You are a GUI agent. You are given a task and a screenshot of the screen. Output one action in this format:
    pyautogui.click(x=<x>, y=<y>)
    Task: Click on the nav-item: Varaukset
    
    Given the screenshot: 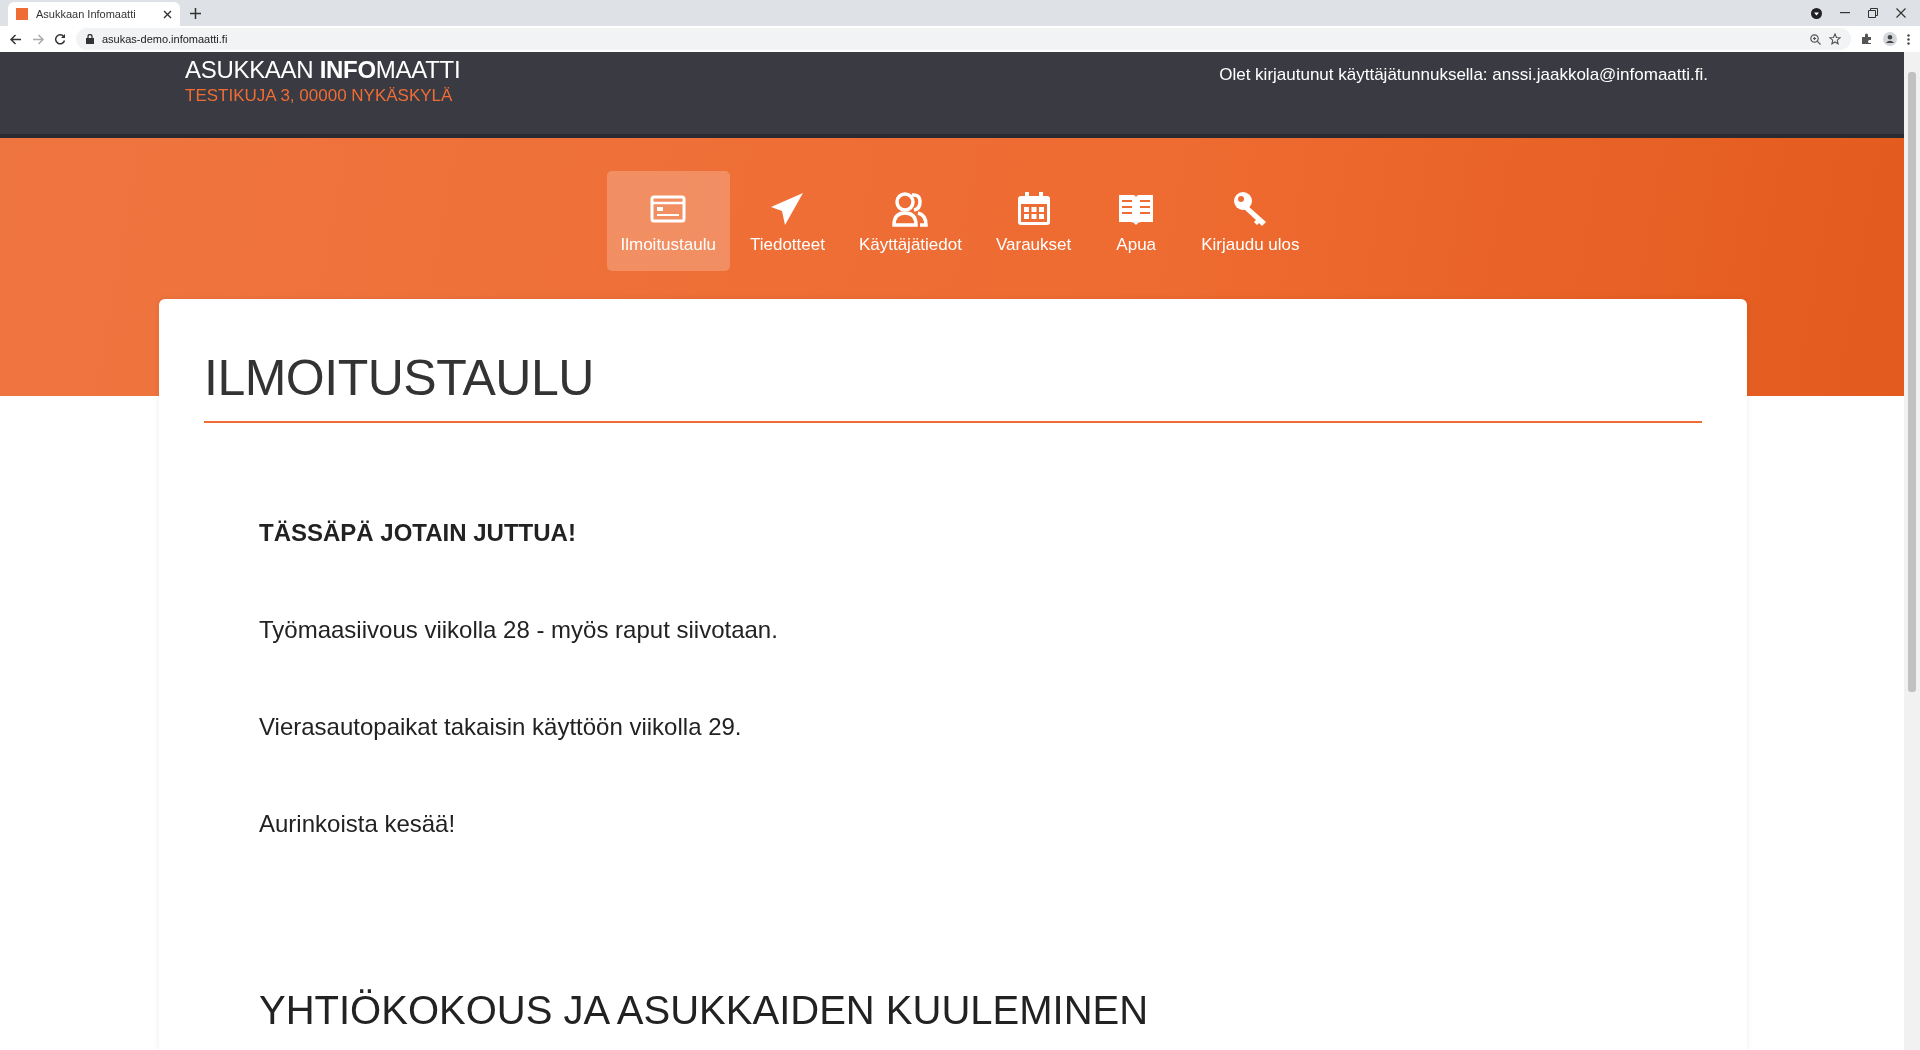 What is the action you would take?
    pyautogui.click(x=1033, y=221)
    